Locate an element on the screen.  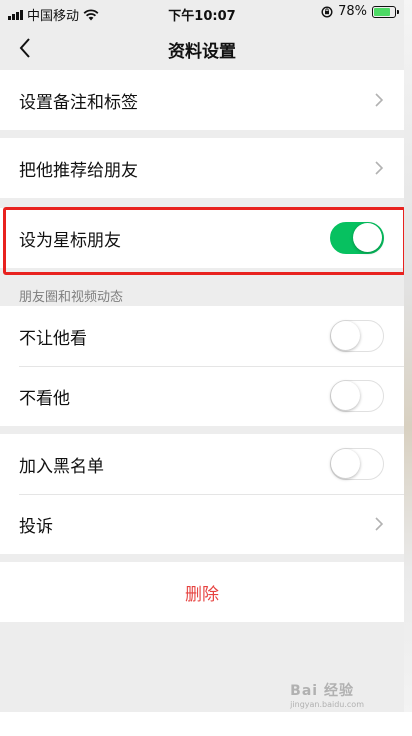
recommend-friend-label: 把他推荐给朋友 is located at coordinates (78, 170).